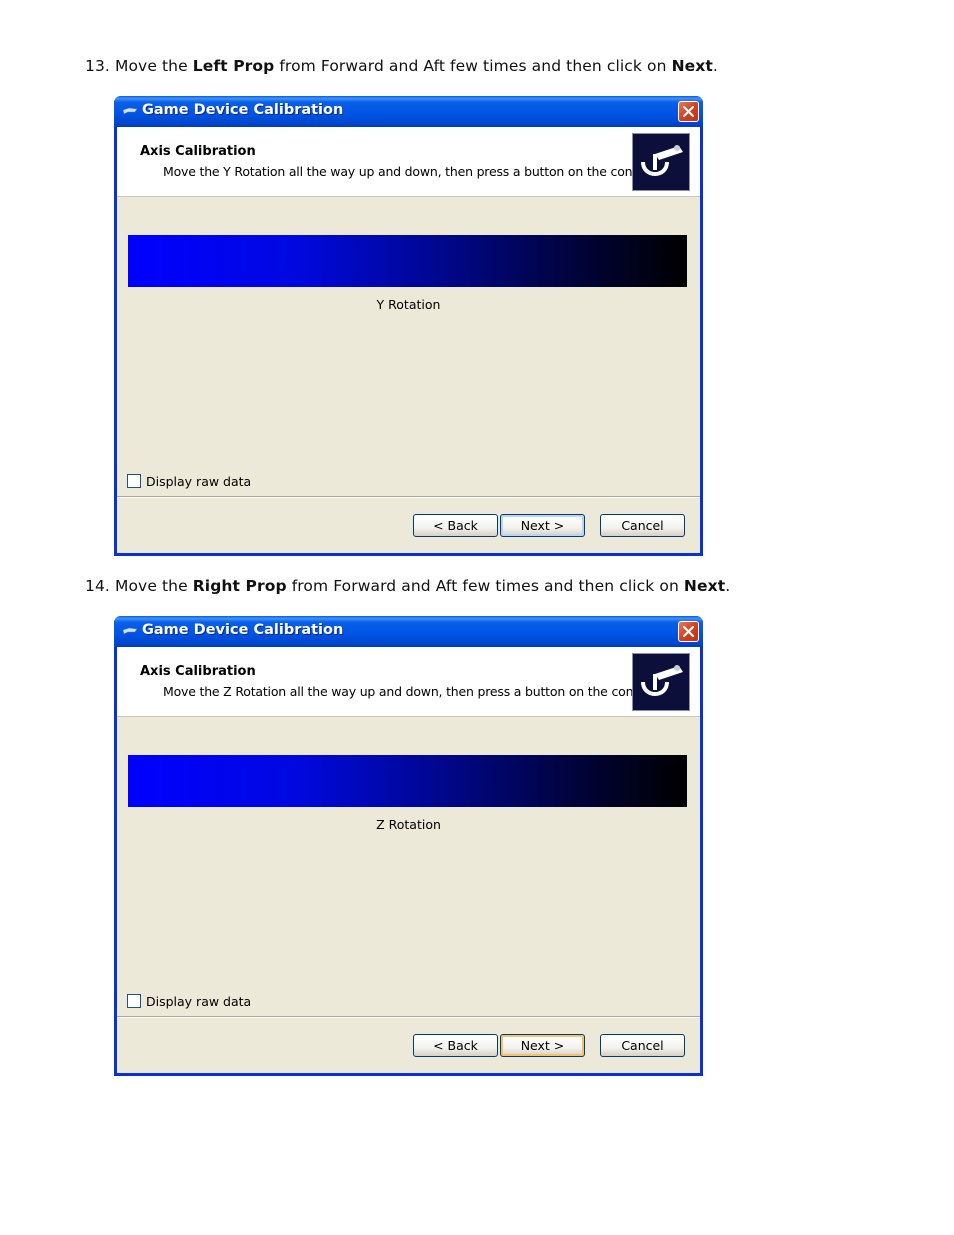  Describe the element at coordinates (97, 66) in the screenshot. I see `step-number: 13.` at that location.